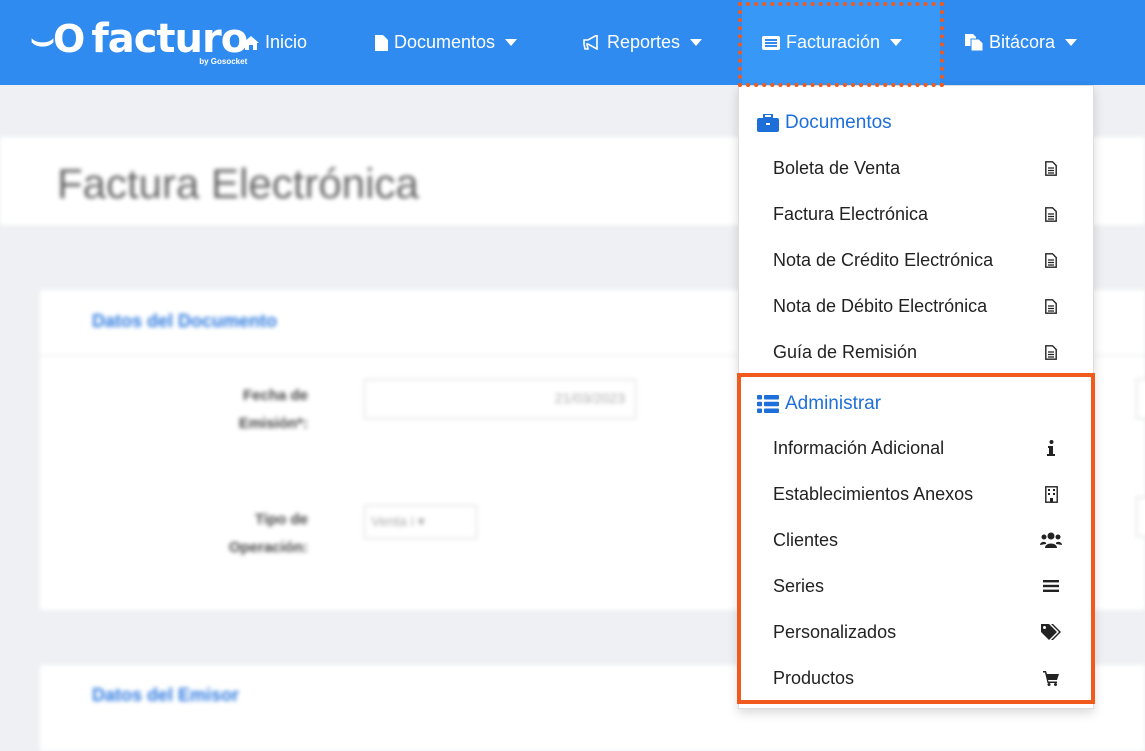 This screenshot has width=1145, height=751. What do you see at coordinates (918, 260) in the screenshot?
I see `dropdown-item-nota-credito: Nota de Crédito Electrónica` at bounding box center [918, 260].